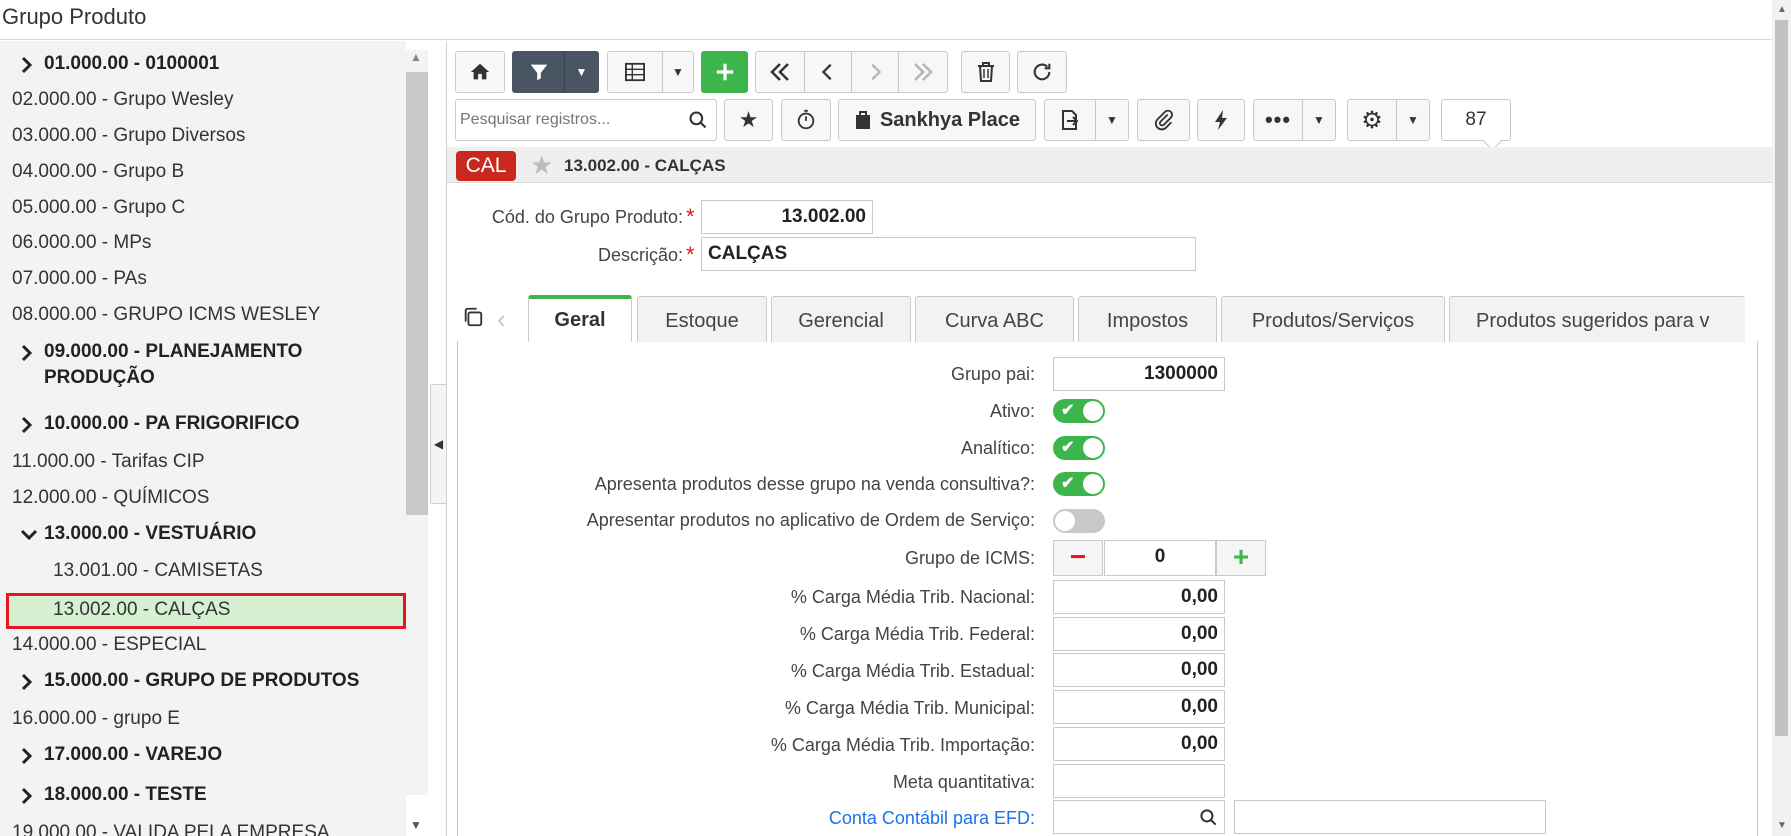 The height and width of the screenshot is (836, 1791). Describe the element at coordinates (937, 120) in the screenshot. I see `sankhya-place-button: Sankhya Place` at that location.